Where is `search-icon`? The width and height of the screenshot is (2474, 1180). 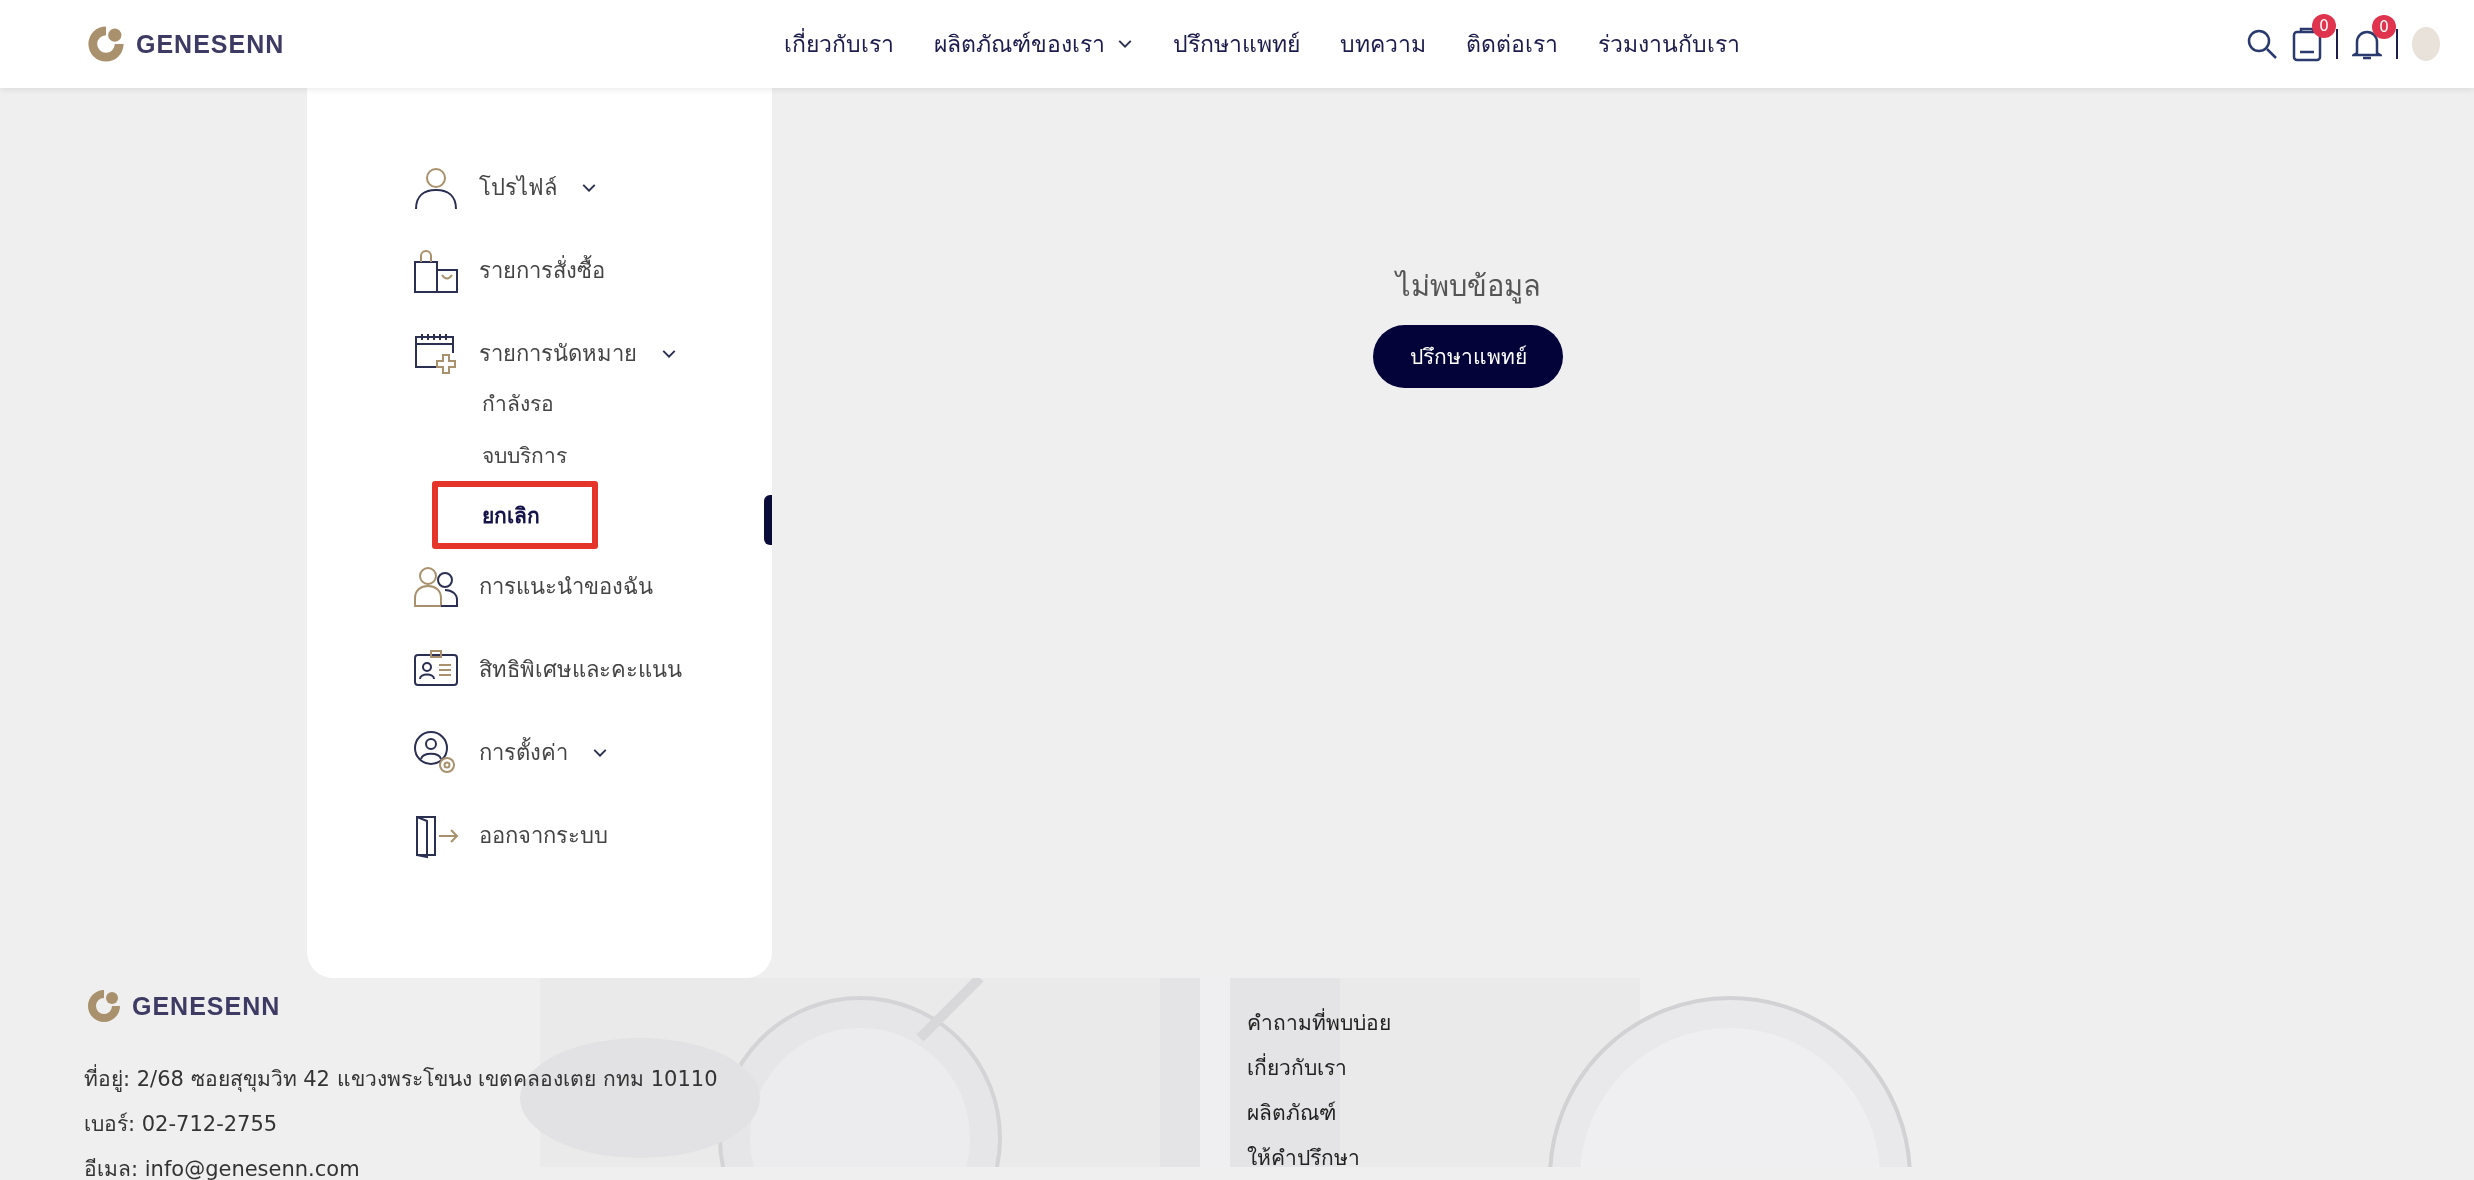
search-icon is located at coordinates (2262, 44).